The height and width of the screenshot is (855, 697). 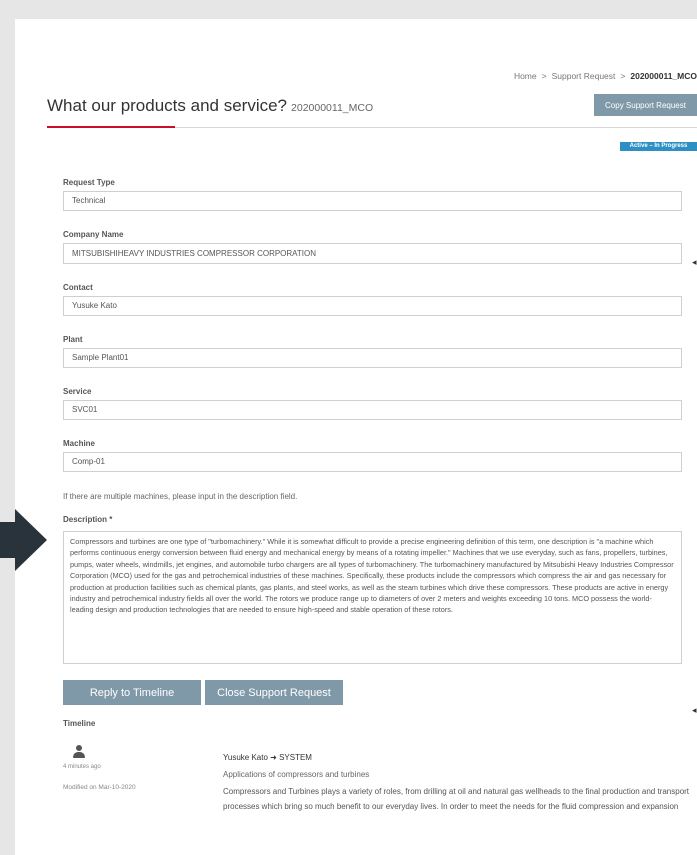 I want to click on reply-to-timeline-button: Reply to Timeline, so click(x=132, y=692).